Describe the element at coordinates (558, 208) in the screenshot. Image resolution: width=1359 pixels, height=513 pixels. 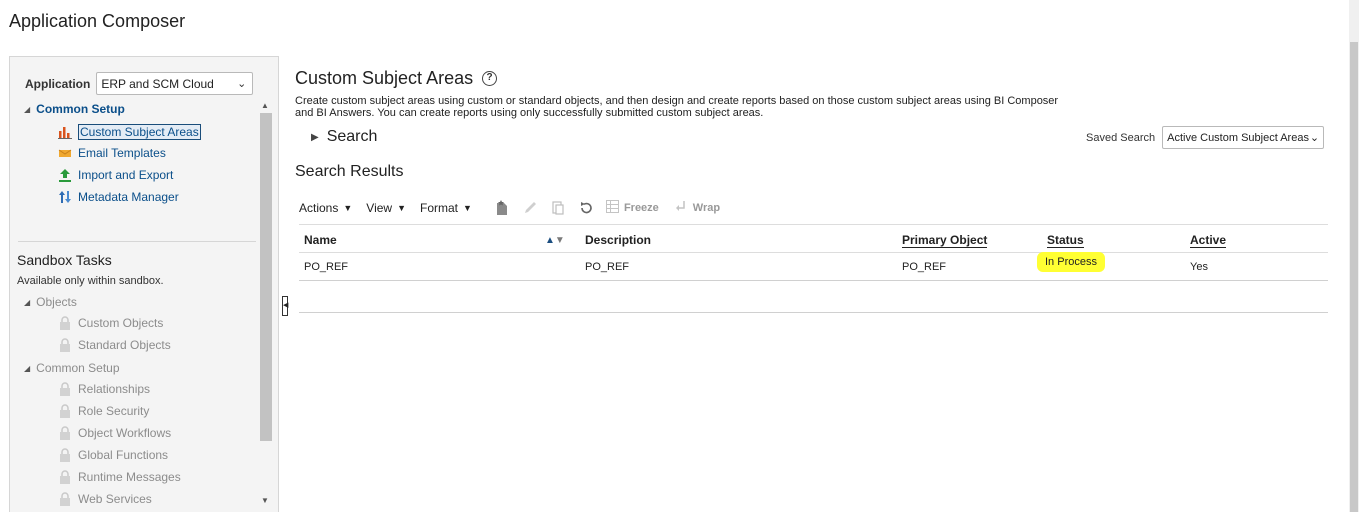
I see `duplicate-icon` at that location.